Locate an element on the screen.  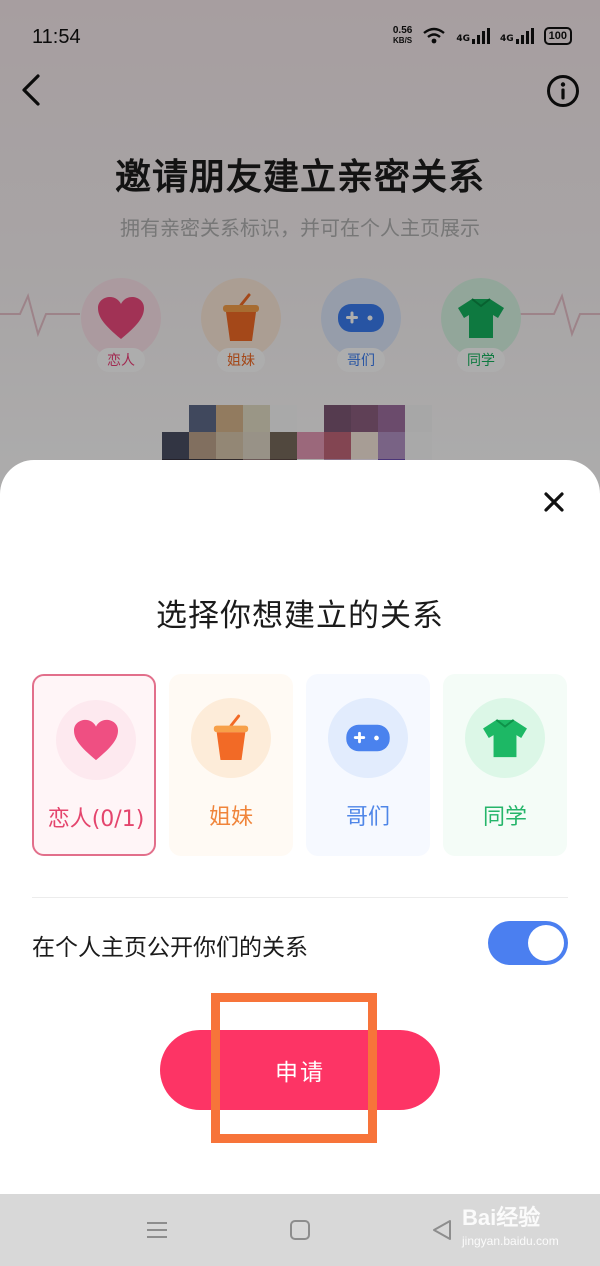
shirt-icon is located at coordinates (505, 738).